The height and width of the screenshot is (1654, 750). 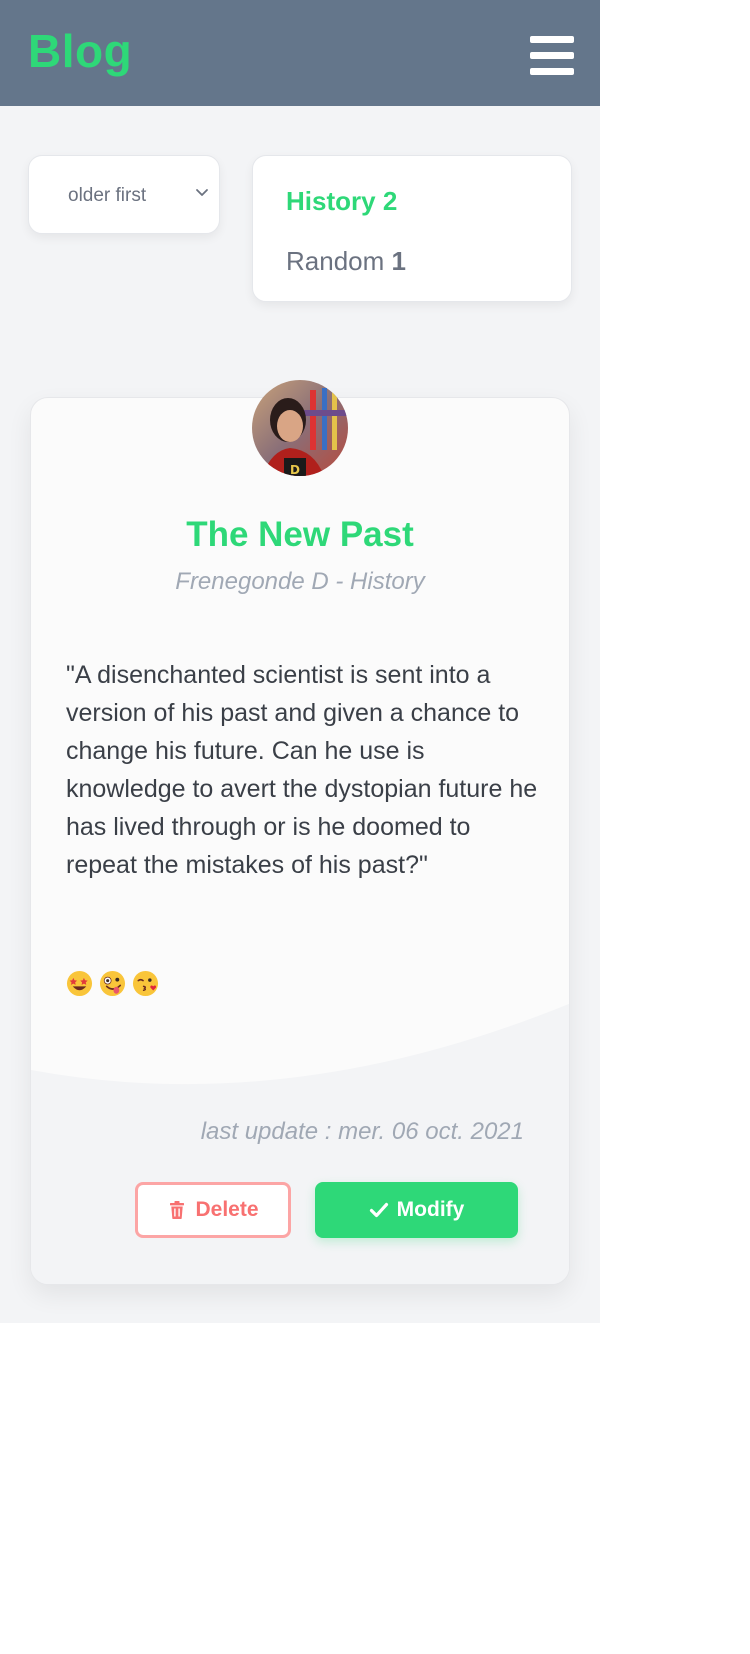 I want to click on hamburger-menu-icon, so click(x=552, y=56).